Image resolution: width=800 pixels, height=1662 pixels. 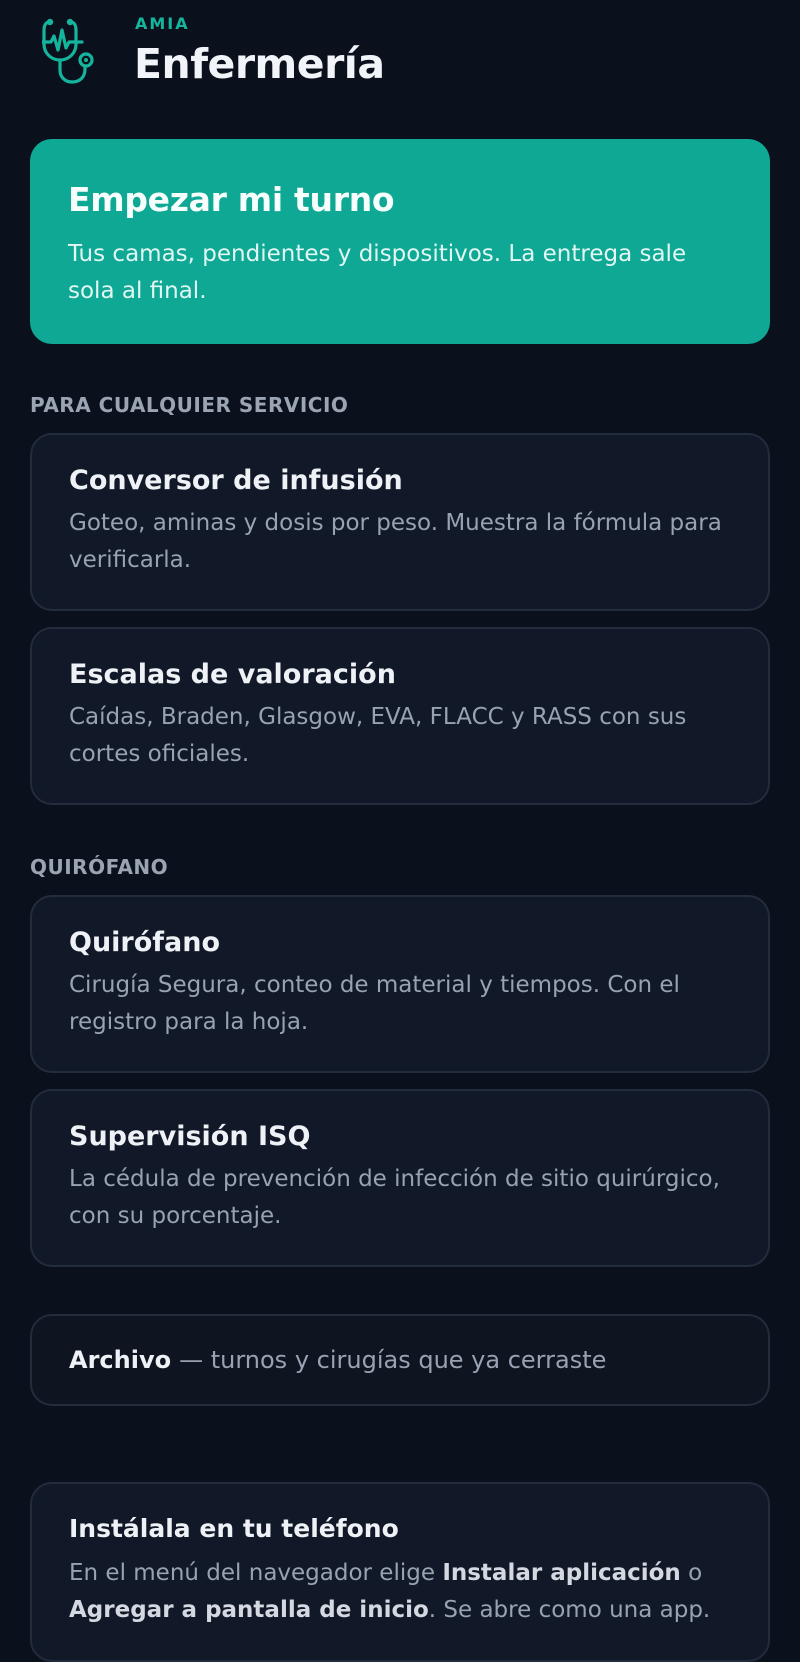 I want to click on install-text-or: o, so click(x=691, y=1573).